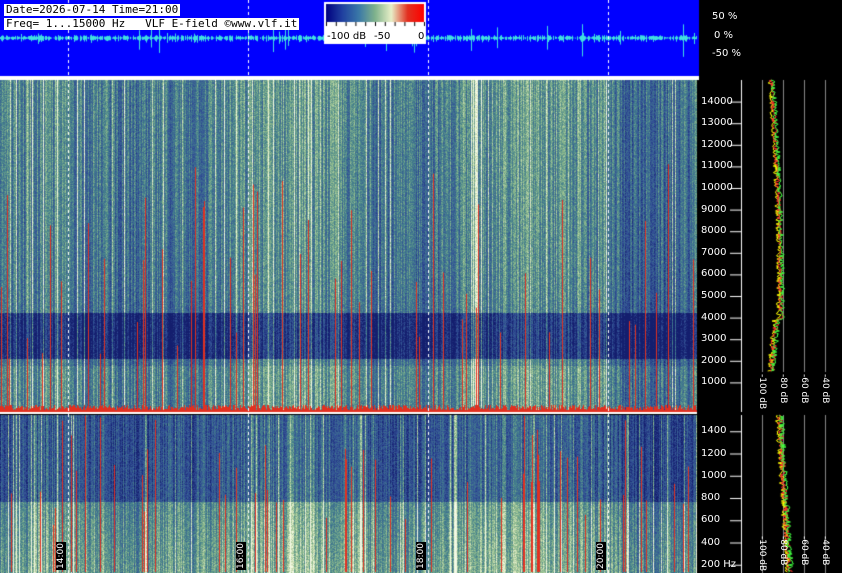 The width and height of the screenshot is (842, 573). Describe the element at coordinates (714, 209) in the screenshot. I see `frequency-tick-label: 9000` at that location.